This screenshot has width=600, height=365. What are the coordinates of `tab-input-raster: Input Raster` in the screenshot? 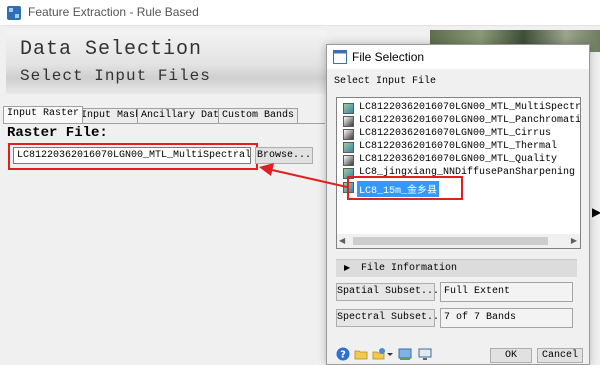 It's located at (43, 114).